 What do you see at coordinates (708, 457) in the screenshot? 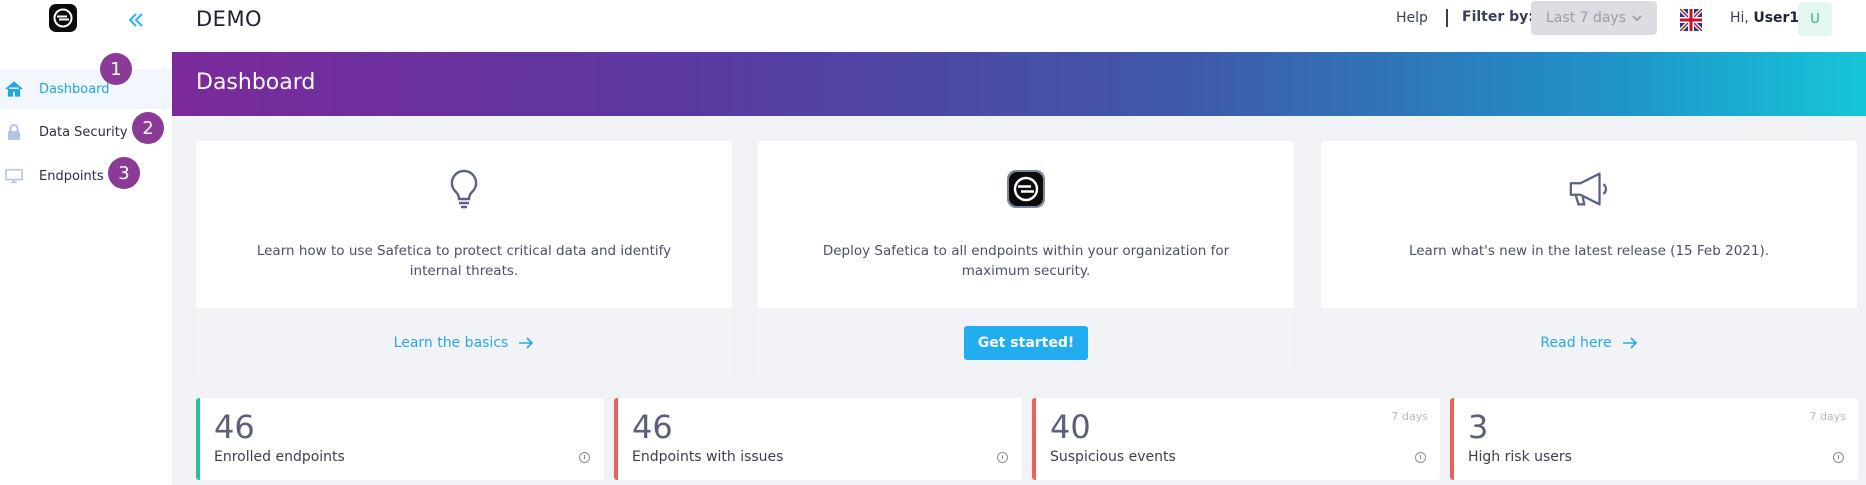
I see `stat-label: Endpoints with issues` at bounding box center [708, 457].